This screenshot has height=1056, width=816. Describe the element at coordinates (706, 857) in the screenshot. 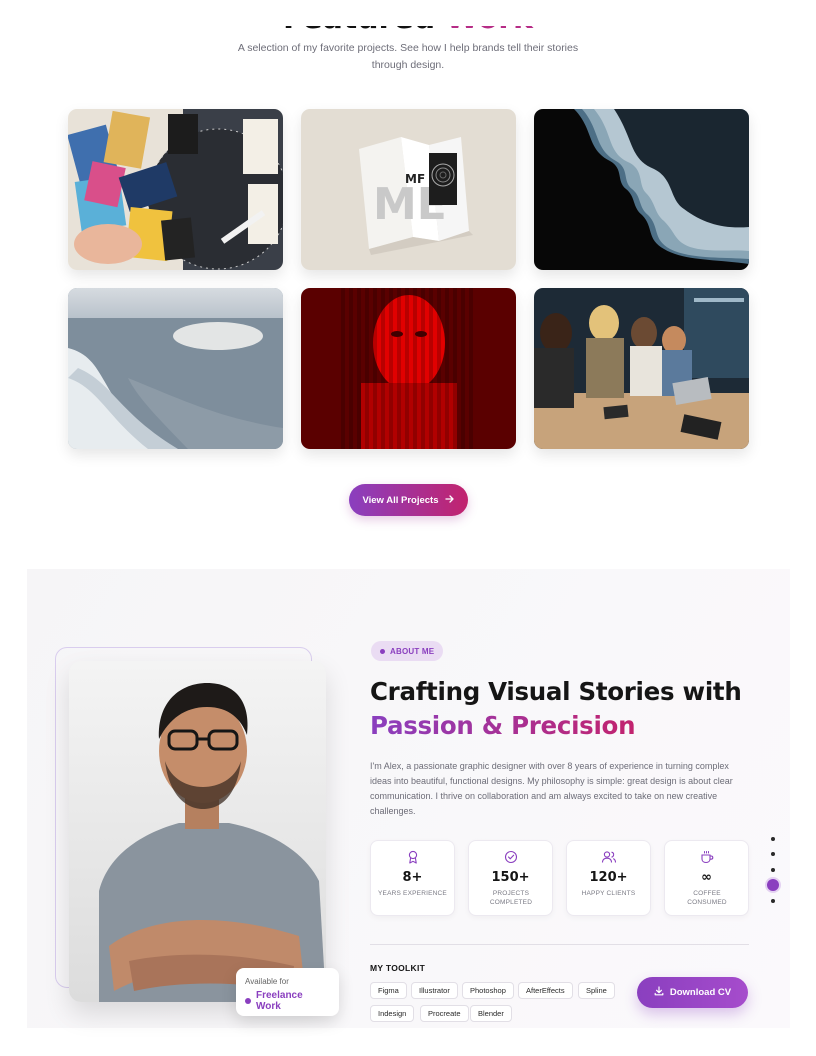

I see `coffee-icon` at that location.